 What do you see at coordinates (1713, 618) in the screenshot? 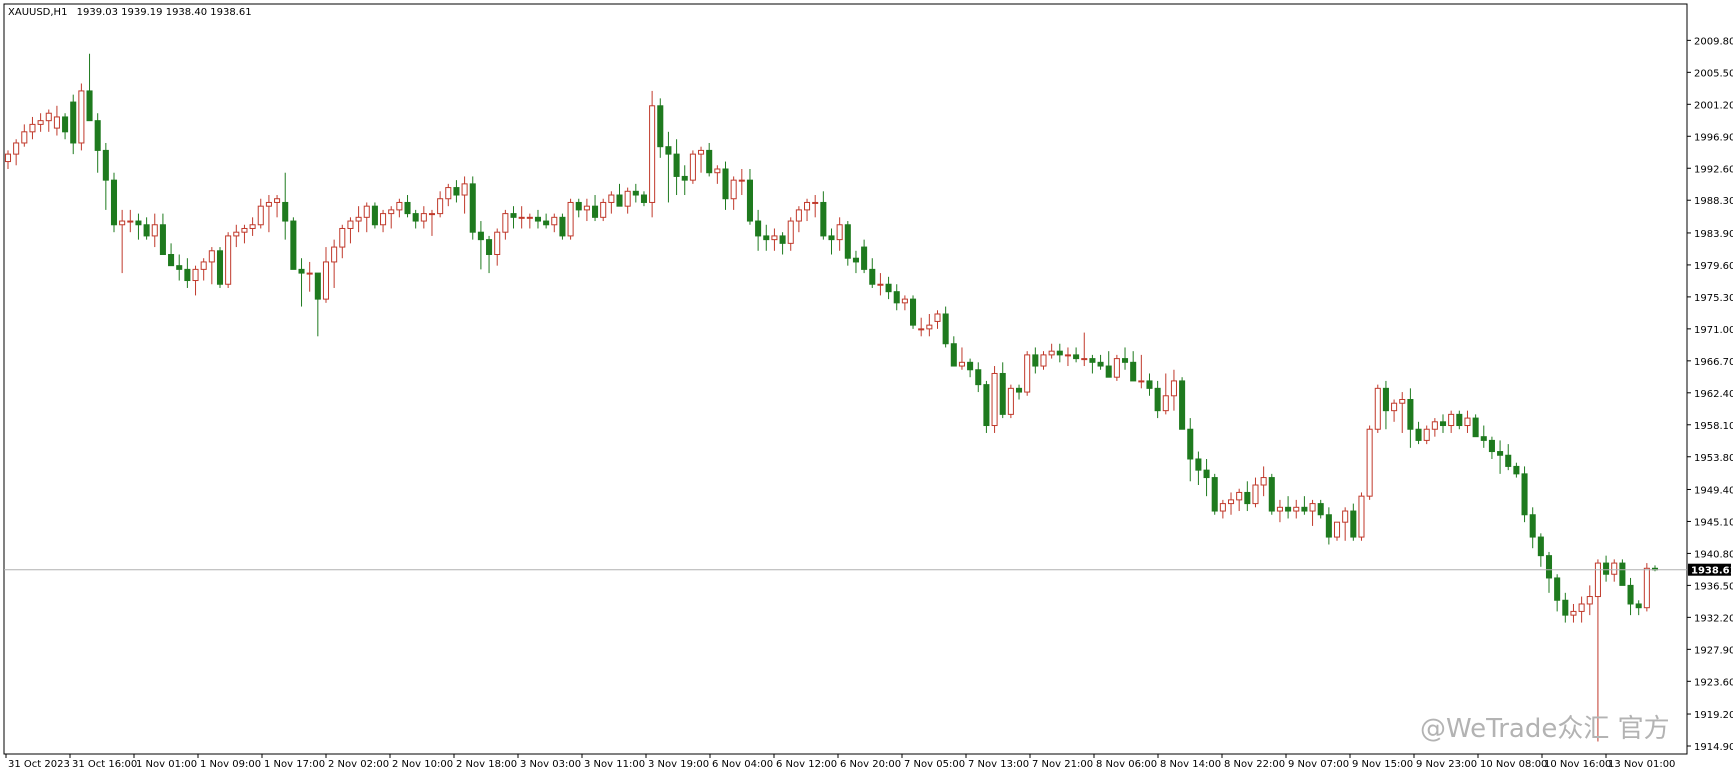
I see `y-tick-label: 1932.20` at bounding box center [1713, 618].